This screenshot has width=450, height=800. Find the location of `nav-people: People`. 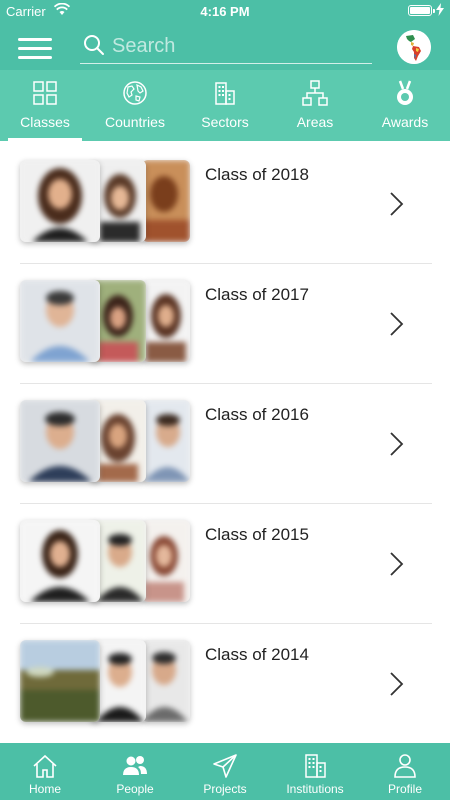

nav-people: People is located at coordinates (135, 771).